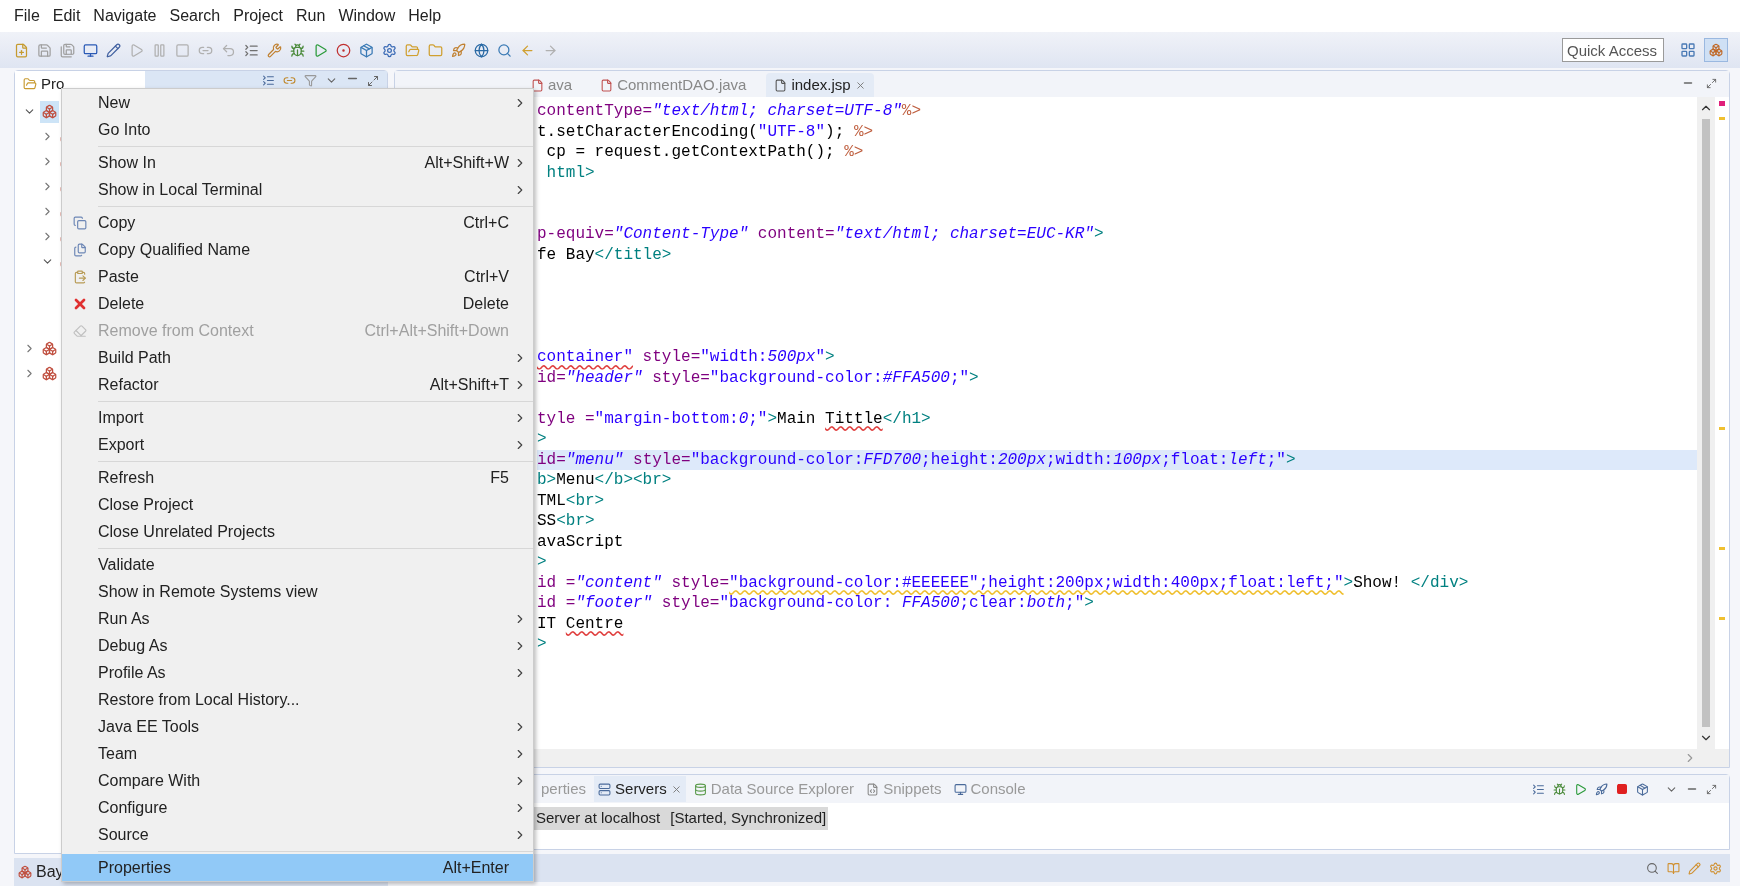 This screenshot has width=1740, height=886. I want to click on menu-item: Search, so click(195, 16).